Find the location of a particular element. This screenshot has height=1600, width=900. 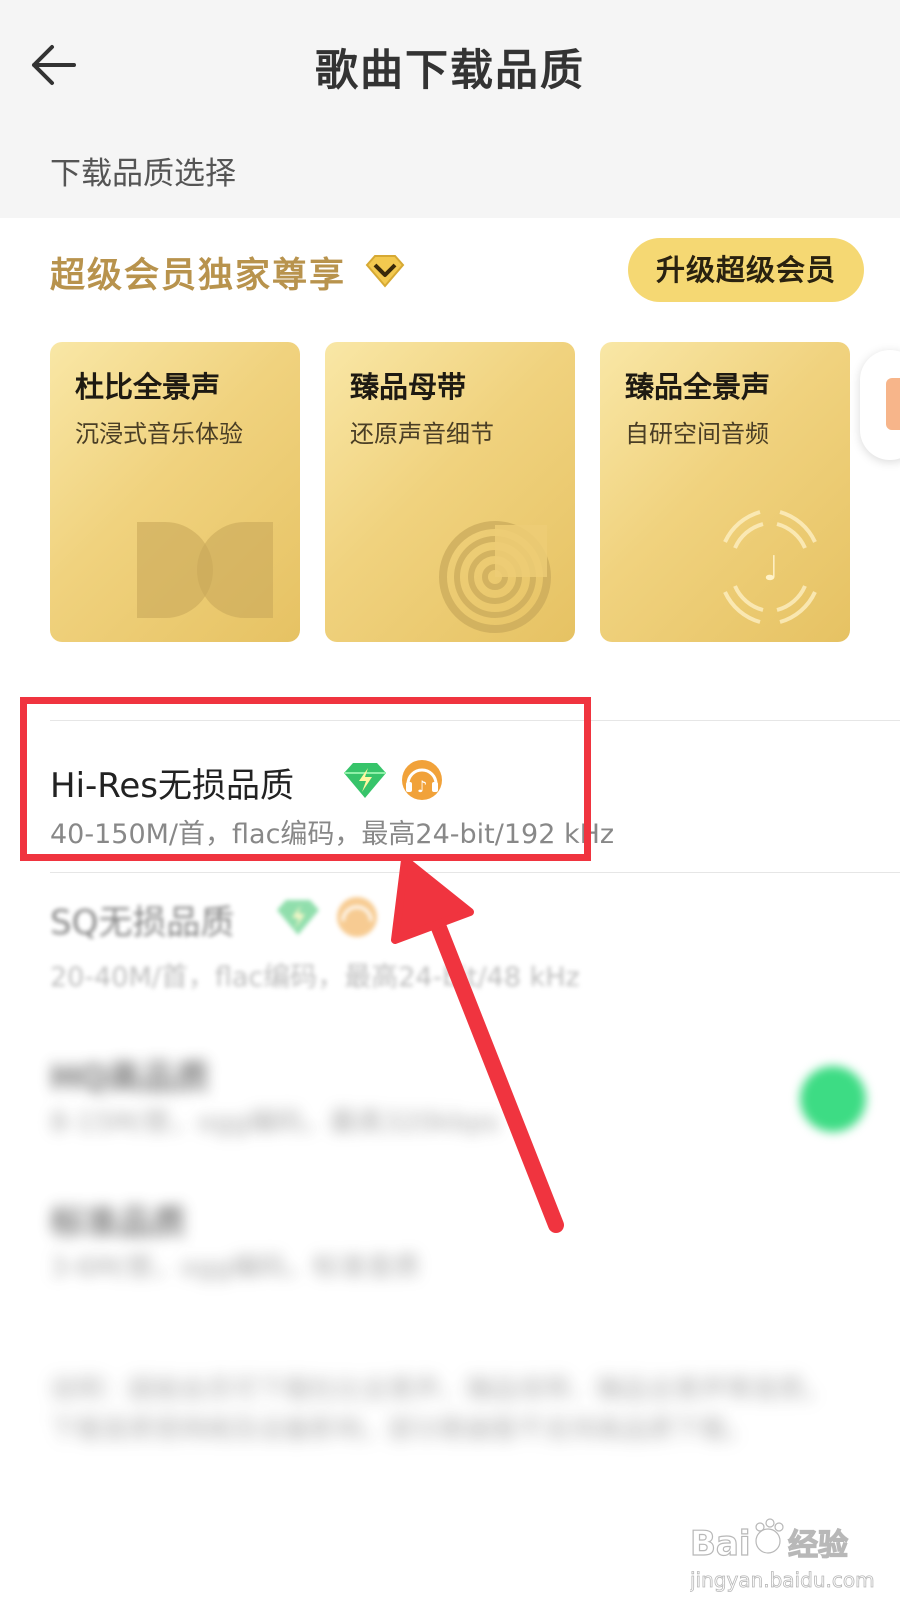

card-title: 臻品全景声 is located at coordinates (698, 387).